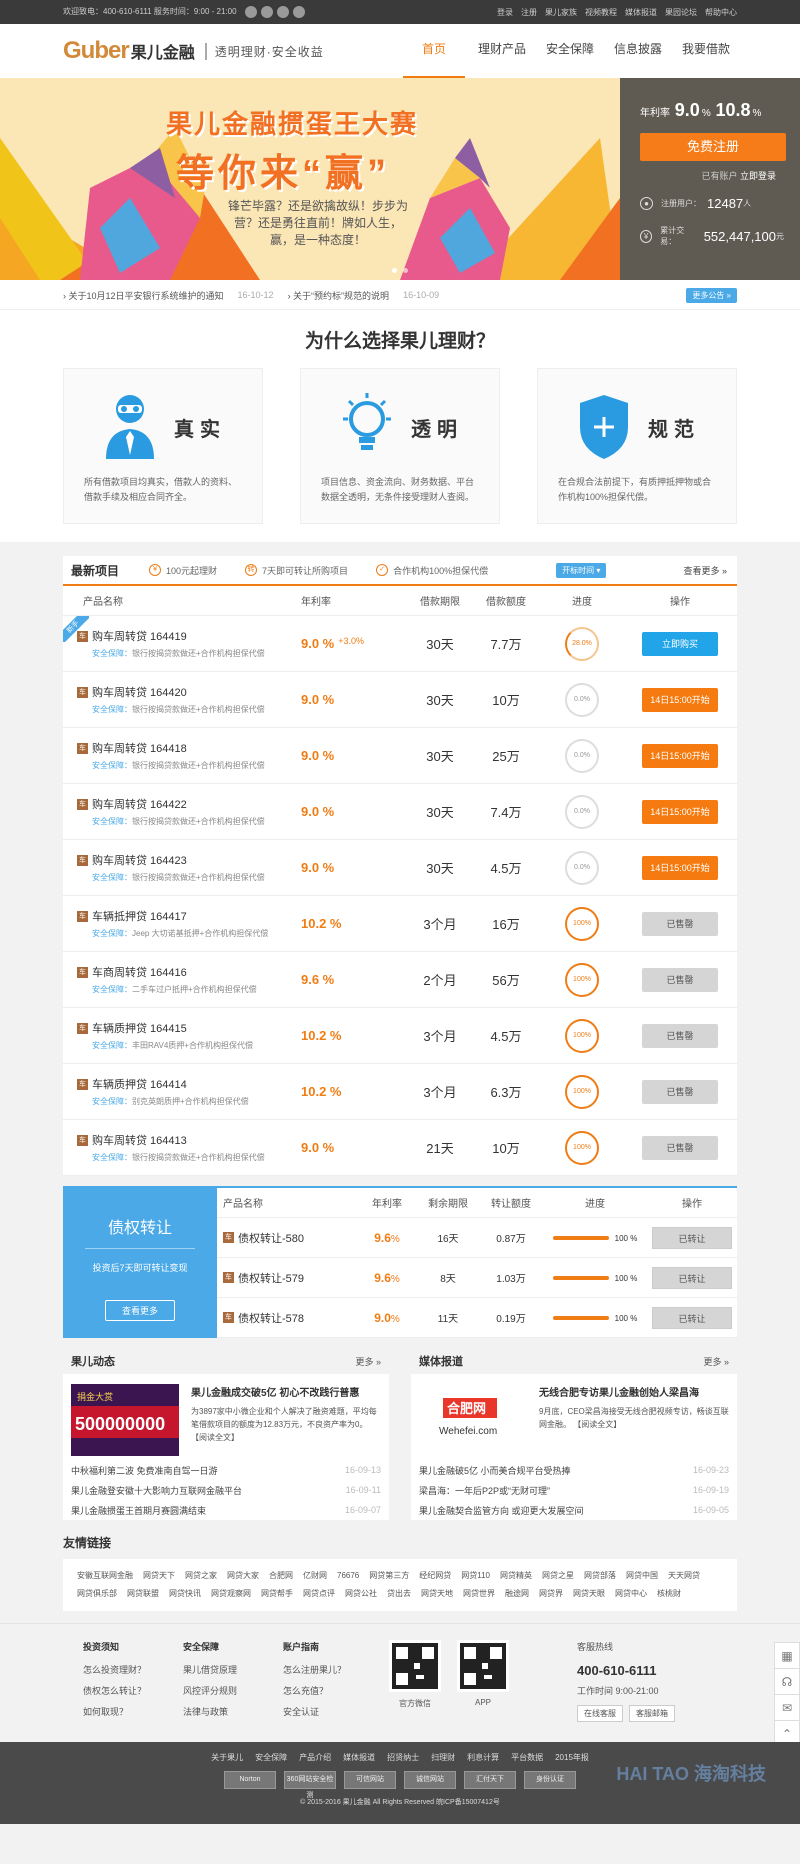 This screenshot has height=1864, width=800. I want to click on company-news-feature-title: 果儿金融成交破5亿 初心不改践行普惠, so click(286, 1391).